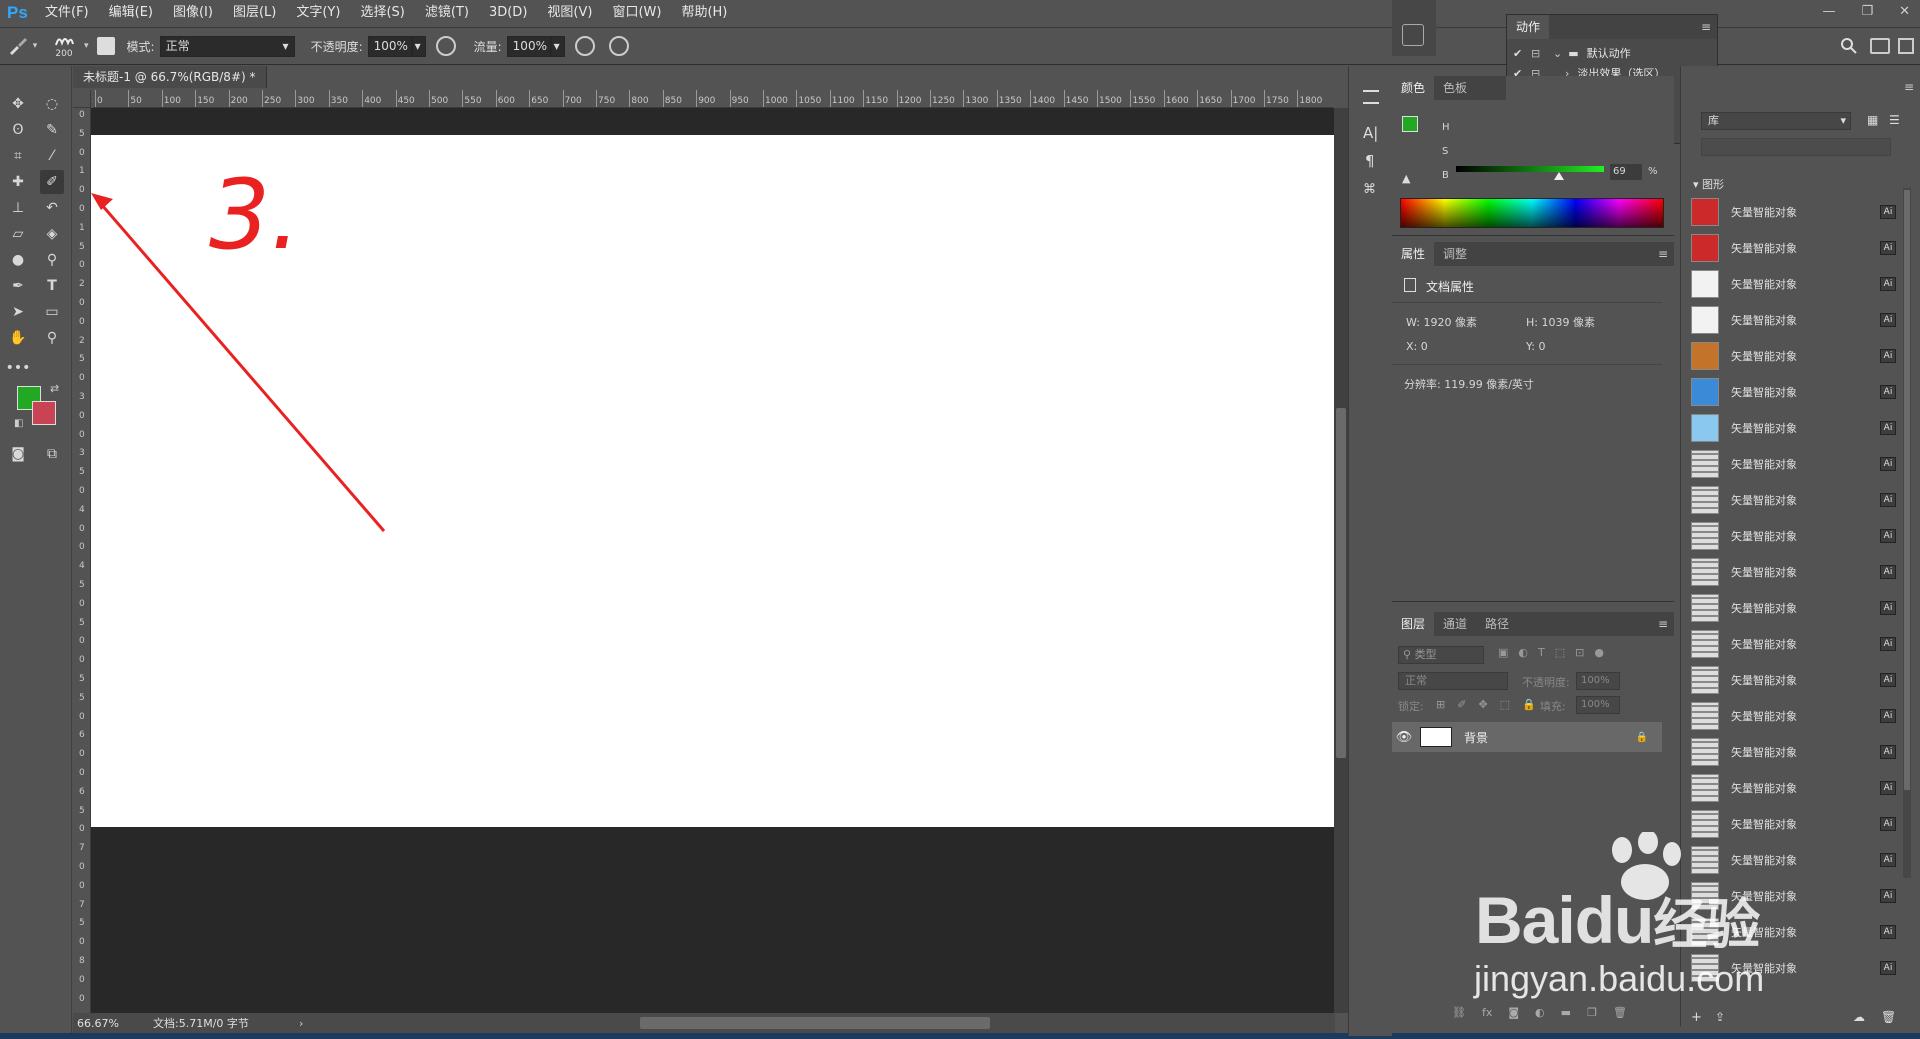 This screenshot has height=1039, width=1920. Describe the element at coordinates (1626, 172) in the screenshot. I see `b-value-input: 69` at that location.